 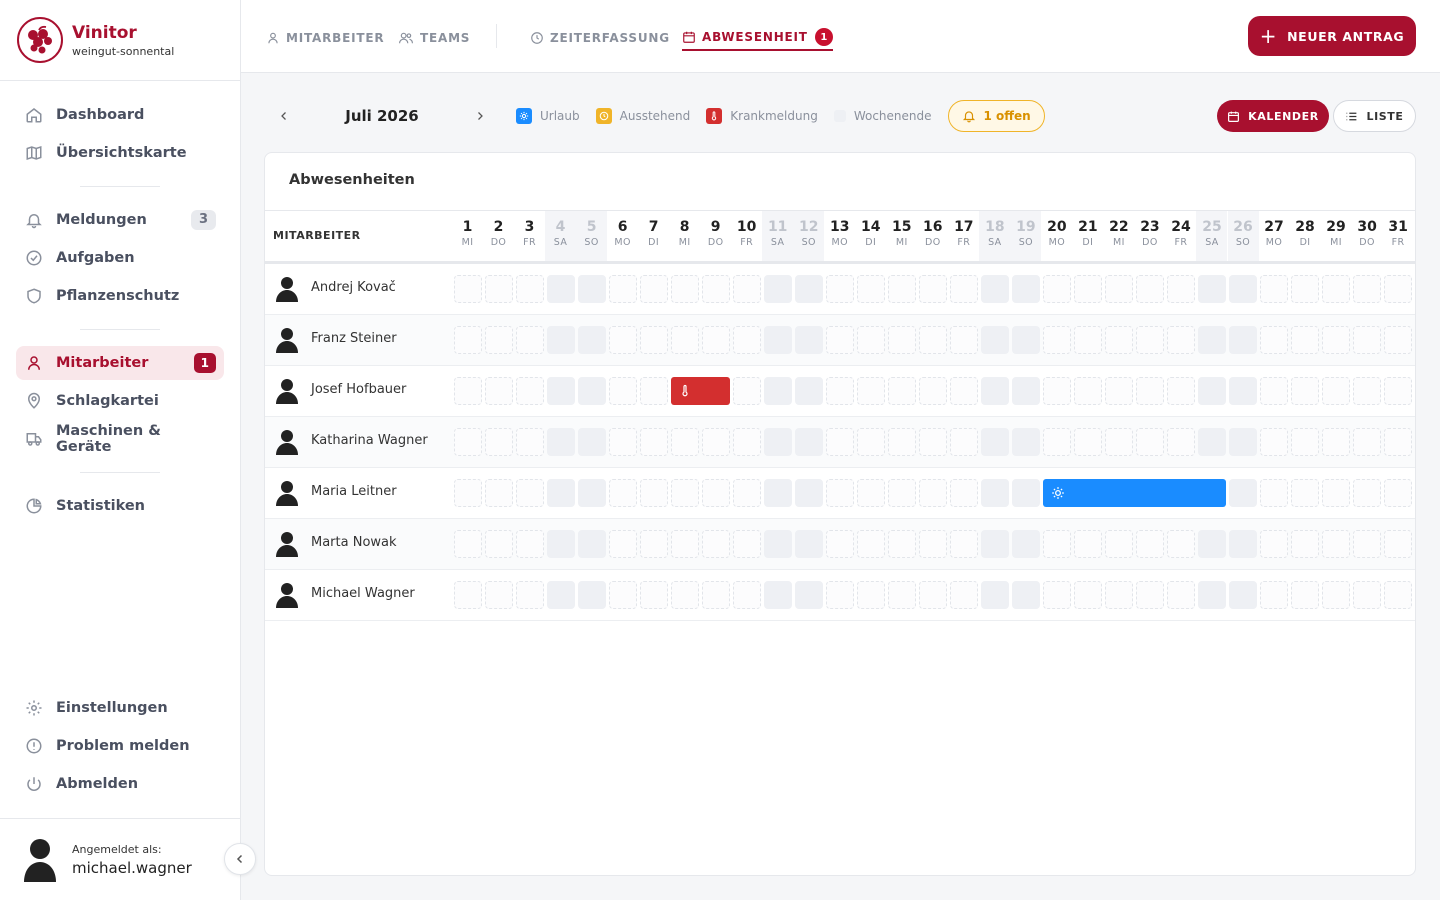 What do you see at coordinates (120, 784) in the screenshot?
I see `sidebar-item-logout: Abmelden` at bounding box center [120, 784].